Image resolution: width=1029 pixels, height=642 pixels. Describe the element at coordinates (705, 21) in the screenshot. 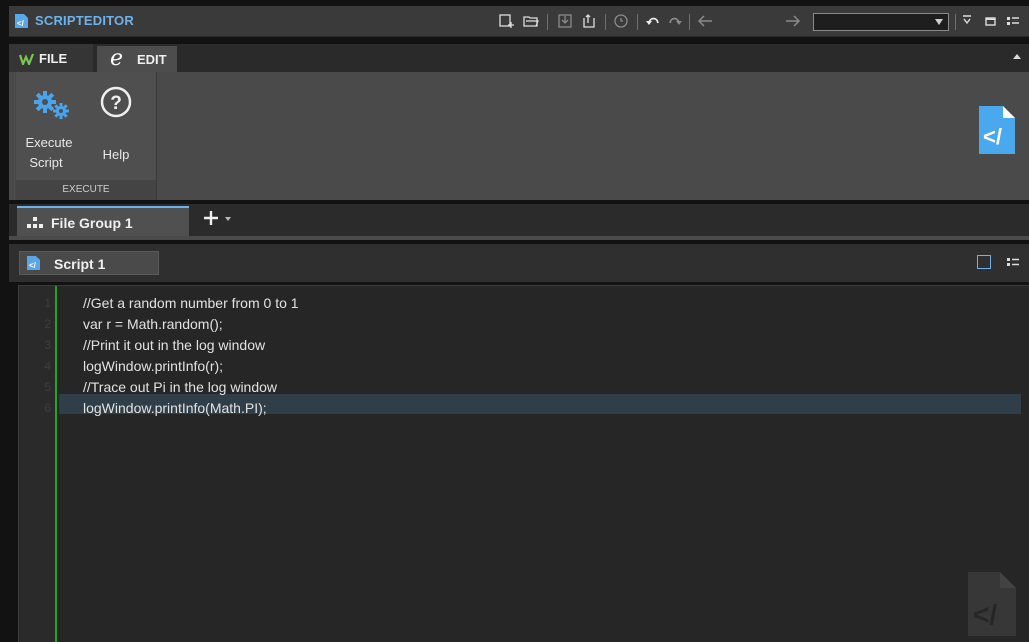

I see `back-arrow-icon` at that location.